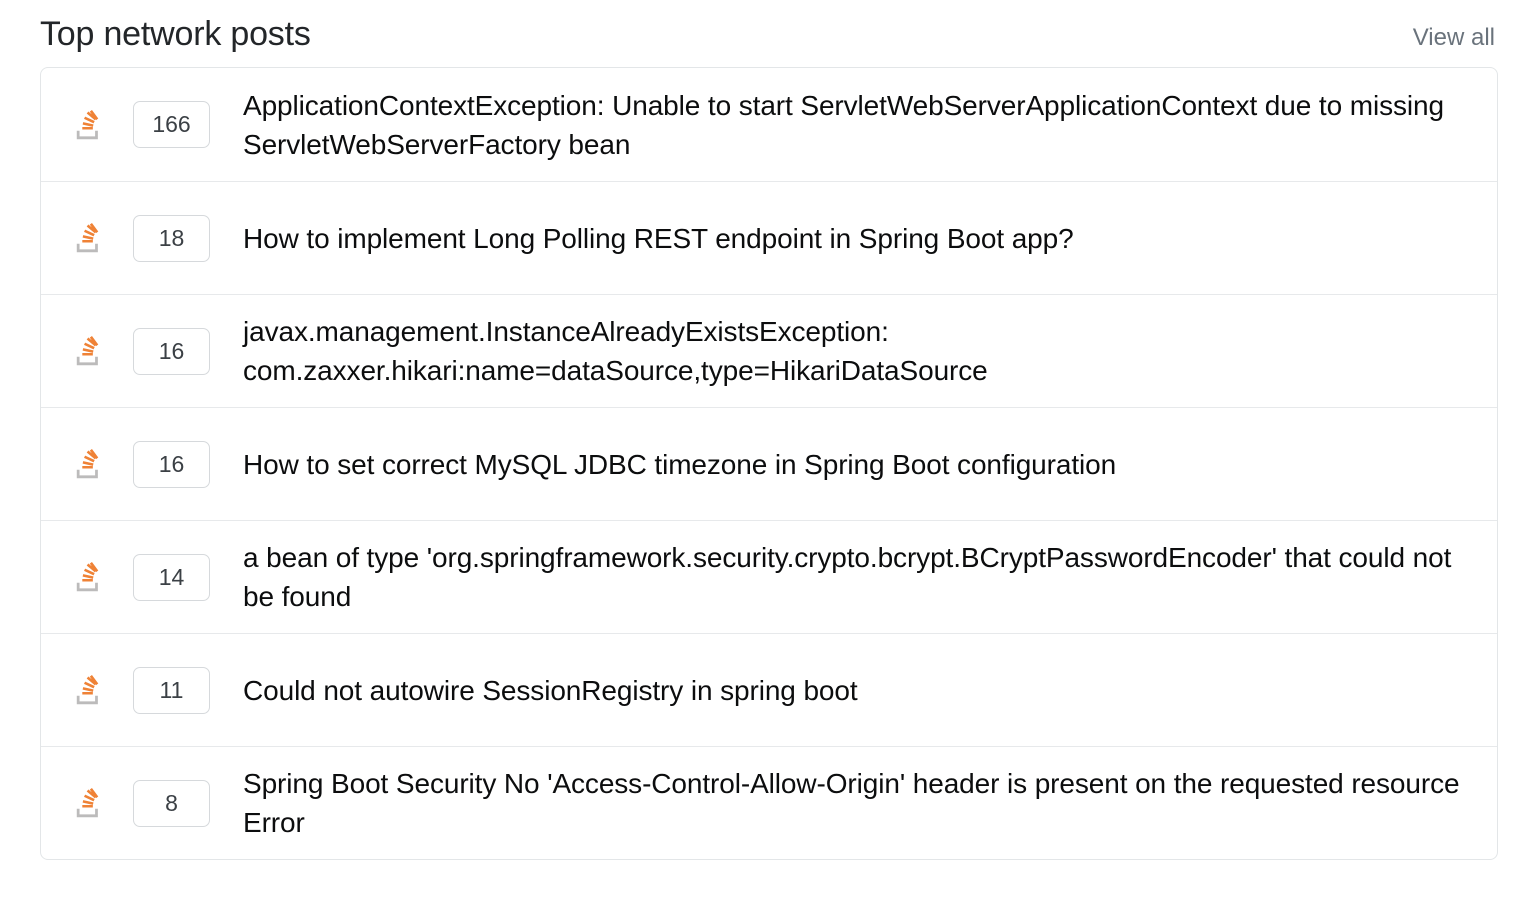 The height and width of the screenshot is (913, 1521). What do you see at coordinates (175, 34) in the screenshot?
I see `page-title: Top network posts` at bounding box center [175, 34].